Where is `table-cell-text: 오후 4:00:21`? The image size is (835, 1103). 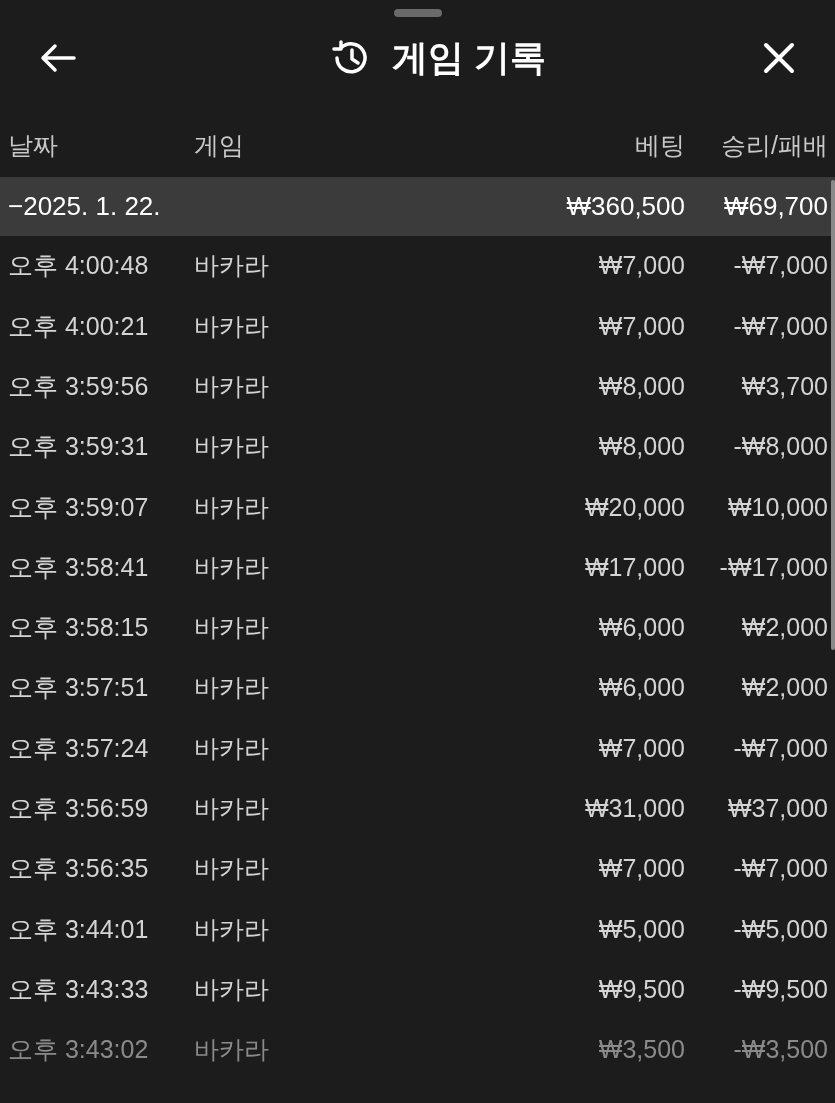 table-cell-text: 오후 4:00:21 is located at coordinates (79, 326).